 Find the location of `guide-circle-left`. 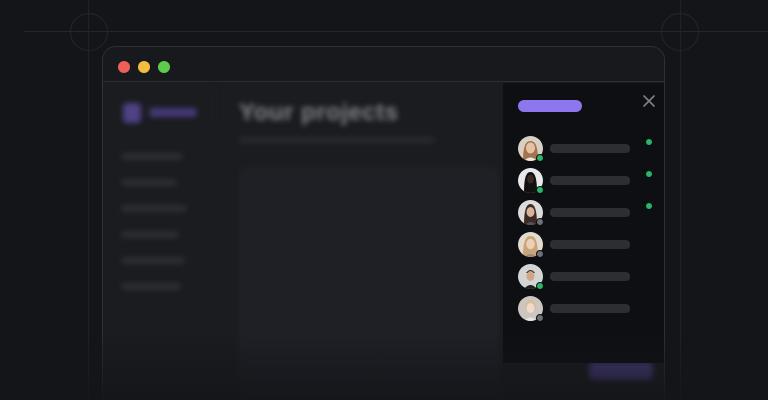

guide-circle-left is located at coordinates (89, 32).